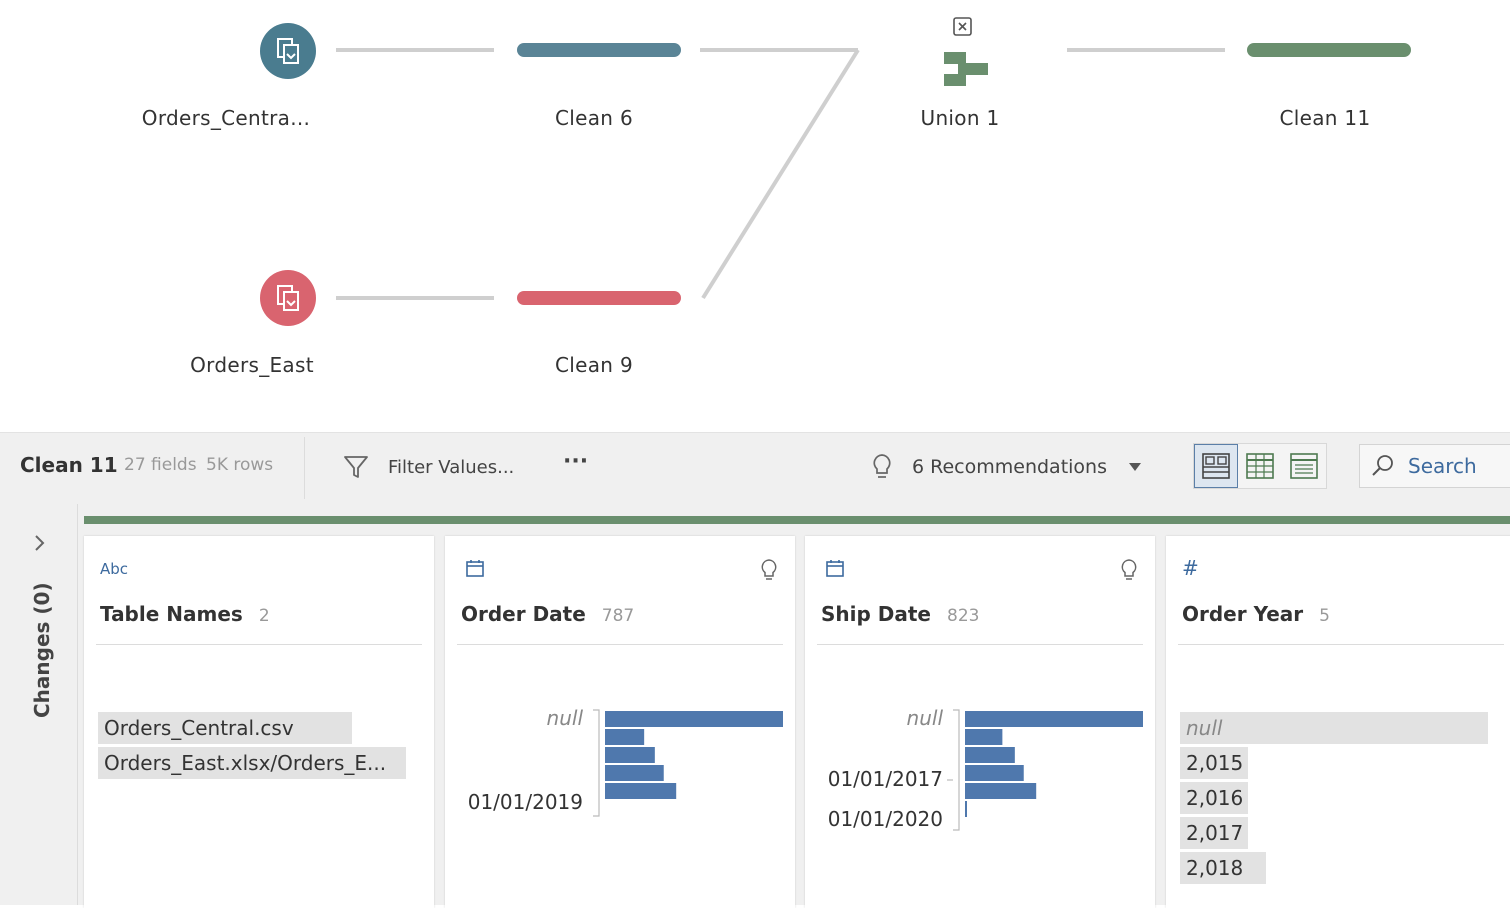 Image resolution: width=1510 pixels, height=908 pixels. I want to click on list-view-button, so click(1260, 466).